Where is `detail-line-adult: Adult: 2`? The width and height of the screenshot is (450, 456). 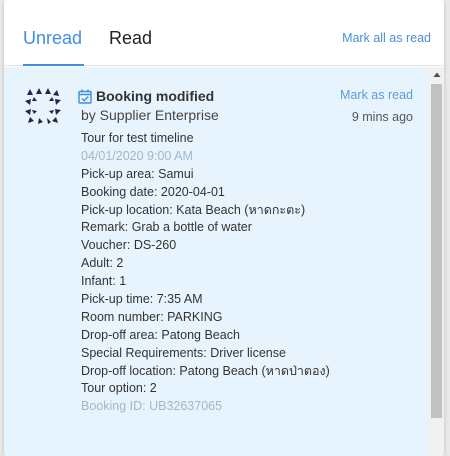
detail-line-adult: Adult: 2 is located at coordinates (102, 263).